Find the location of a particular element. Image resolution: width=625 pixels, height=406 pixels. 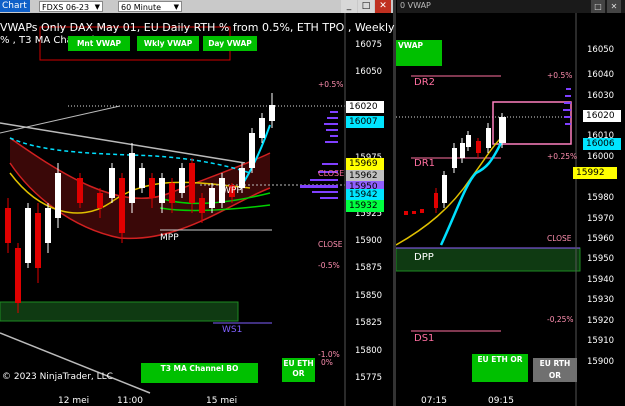

copyright: © 2023 NinjaTrader, LLC is located at coordinates (57, 377).